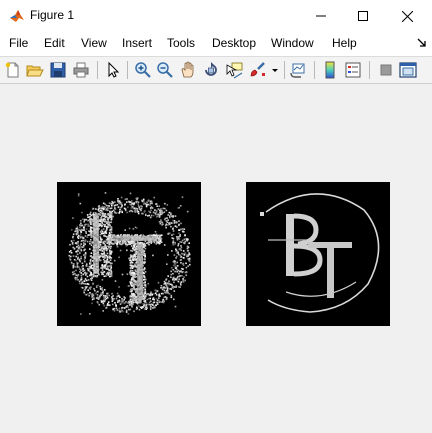 Image resolution: width=432 pixels, height=433 pixels. Describe the element at coordinates (386, 70) in the screenshot. I see `hide-plot-tools-icon` at that location.